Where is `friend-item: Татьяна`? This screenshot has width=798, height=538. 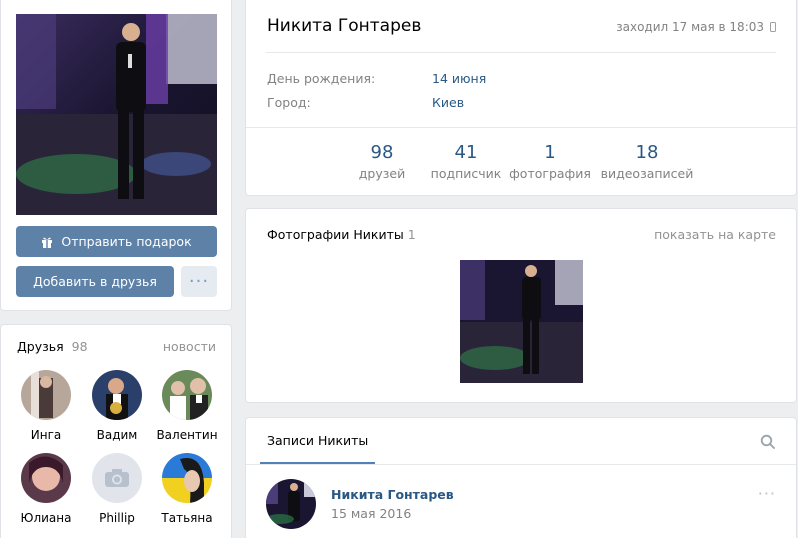
friend-item: Татьяна is located at coordinates (187, 489).